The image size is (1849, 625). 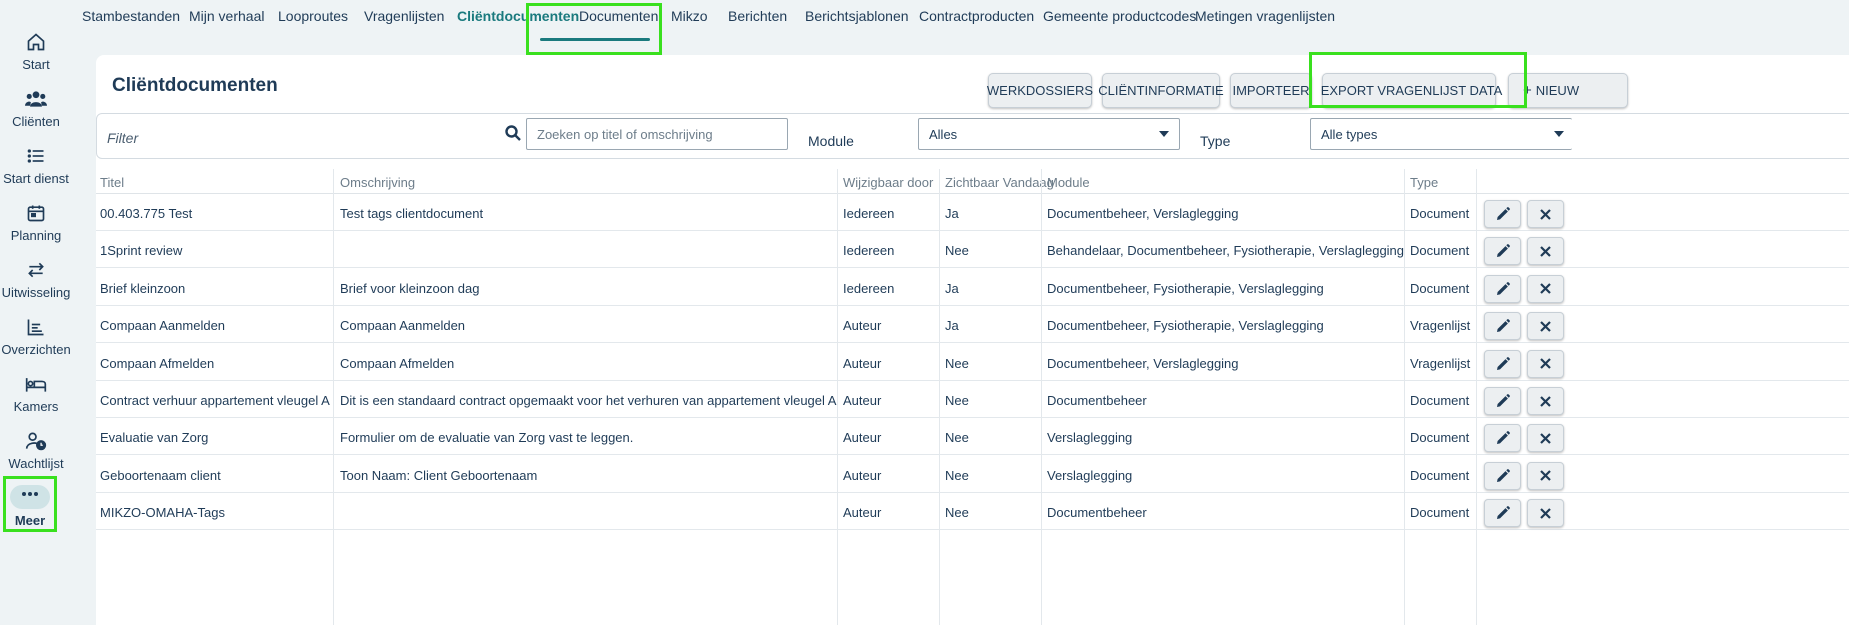 I want to click on chart-icon, so click(x=35, y=327).